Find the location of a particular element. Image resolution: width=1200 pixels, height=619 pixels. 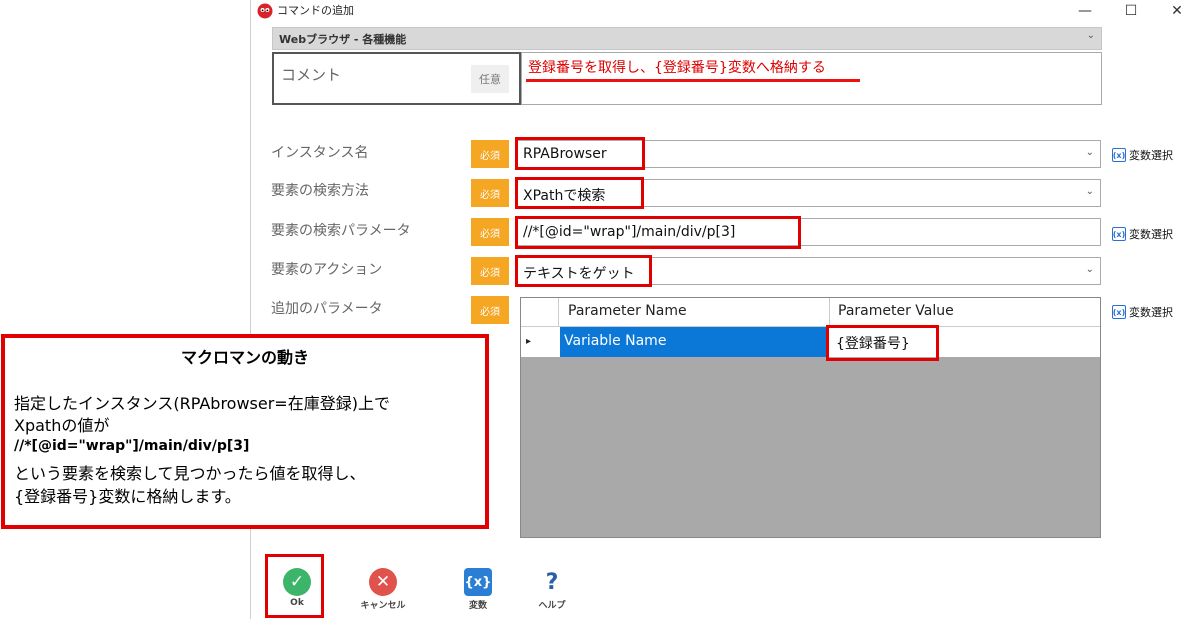

ok-button-highlight is located at coordinates (294, 586).